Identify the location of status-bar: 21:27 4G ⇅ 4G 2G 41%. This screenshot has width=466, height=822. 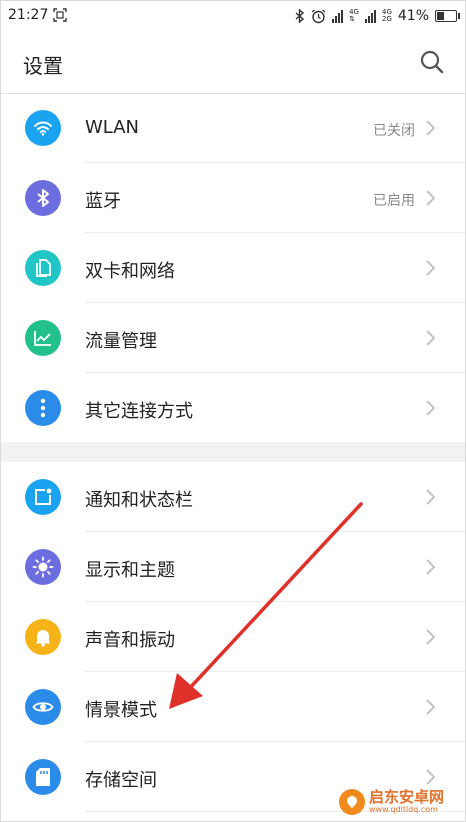
(233, 16).